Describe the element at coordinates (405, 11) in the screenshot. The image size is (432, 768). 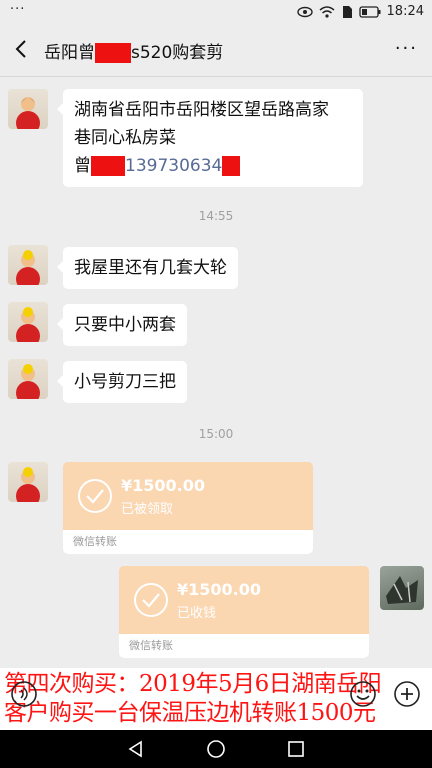
I see `status-time: 18:24` at that location.